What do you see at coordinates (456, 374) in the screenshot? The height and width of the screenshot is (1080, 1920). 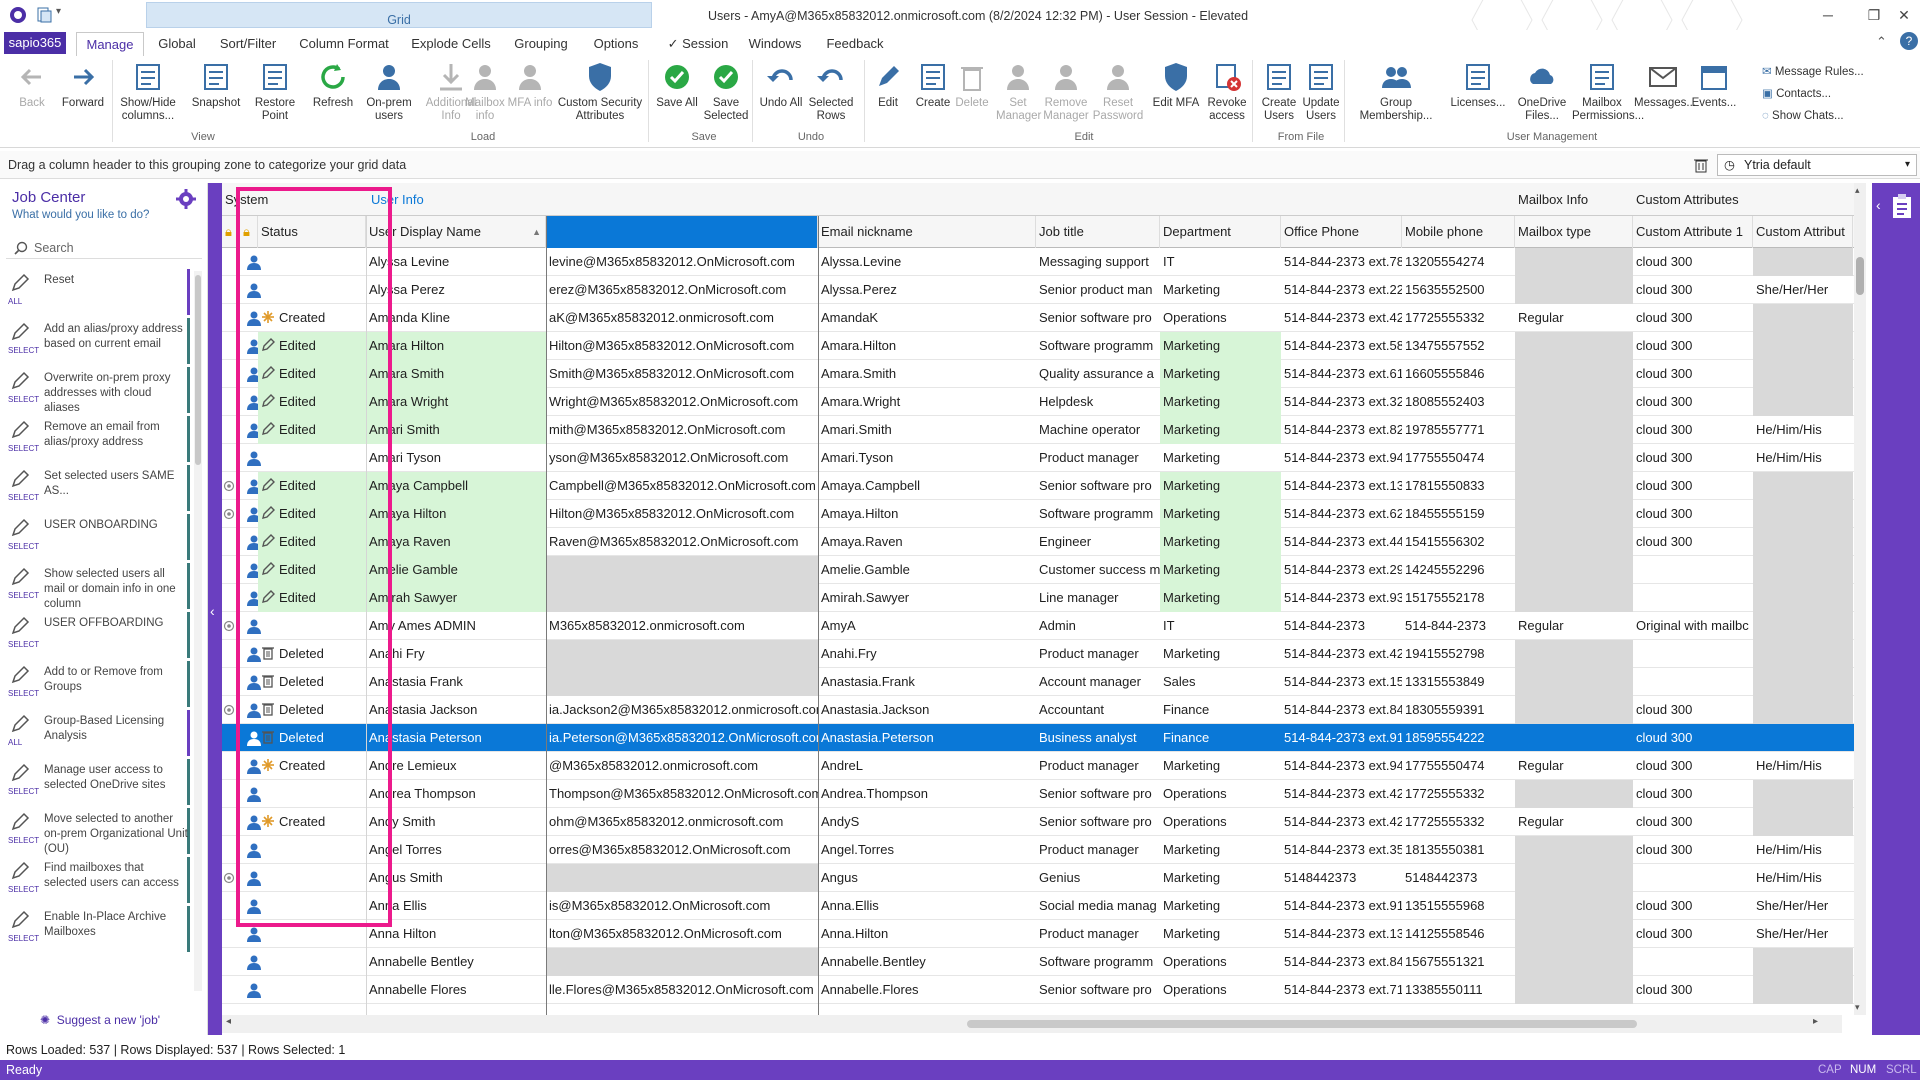 I see `cell-name: Amara Smith` at bounding box center [456, 374].